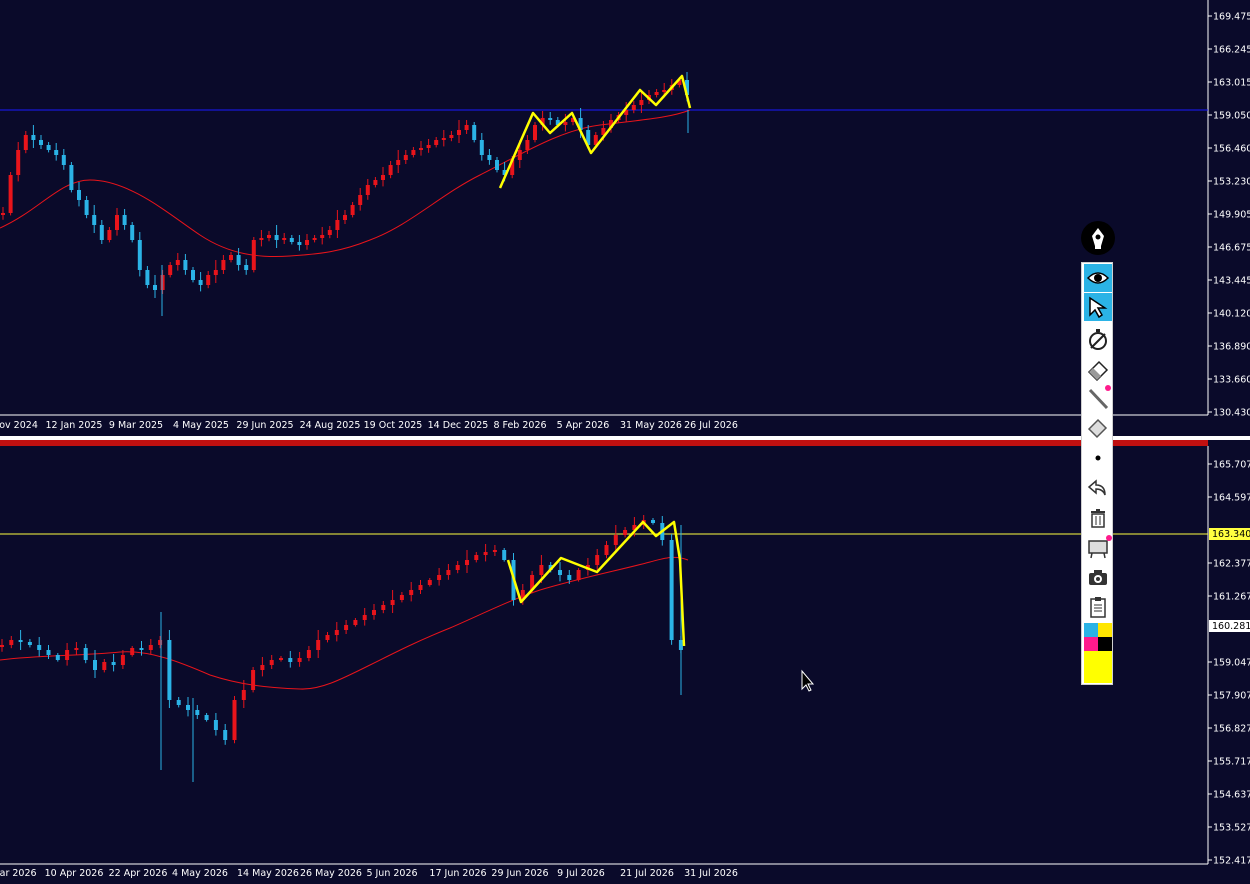 This screenshot has width=1250, height=884. What do you see at coordinates (1231, 534) in the screenshot?
I see `current-price-label: 163.340` at bounding box center [1231, 534].